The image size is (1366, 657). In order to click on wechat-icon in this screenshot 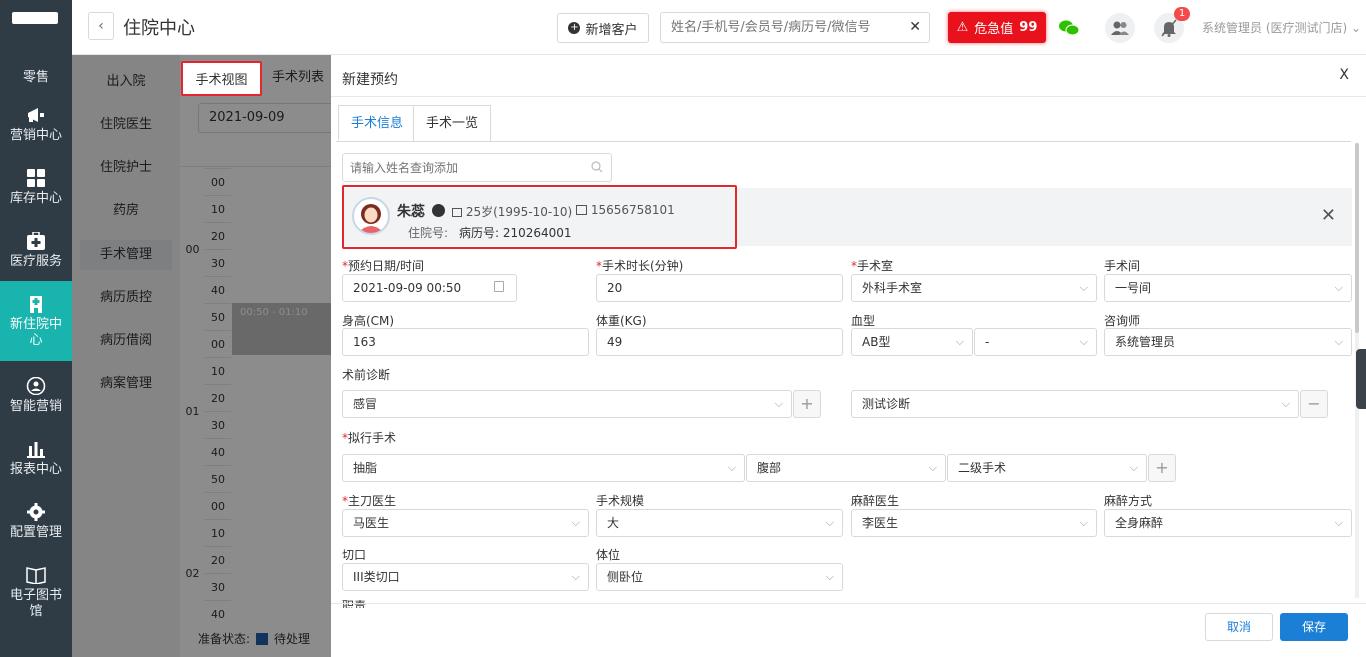, I will do `click(1069, 28)`.